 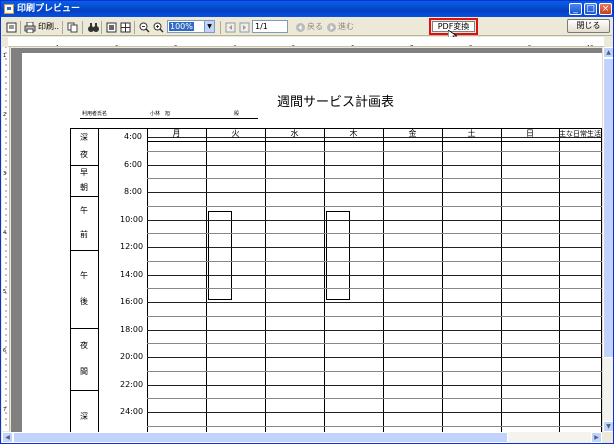 What do you see at coordinates (608, 426) in the screenshot?
I see `scroll-down-icon: ▼` at bounding box center [608, 426].